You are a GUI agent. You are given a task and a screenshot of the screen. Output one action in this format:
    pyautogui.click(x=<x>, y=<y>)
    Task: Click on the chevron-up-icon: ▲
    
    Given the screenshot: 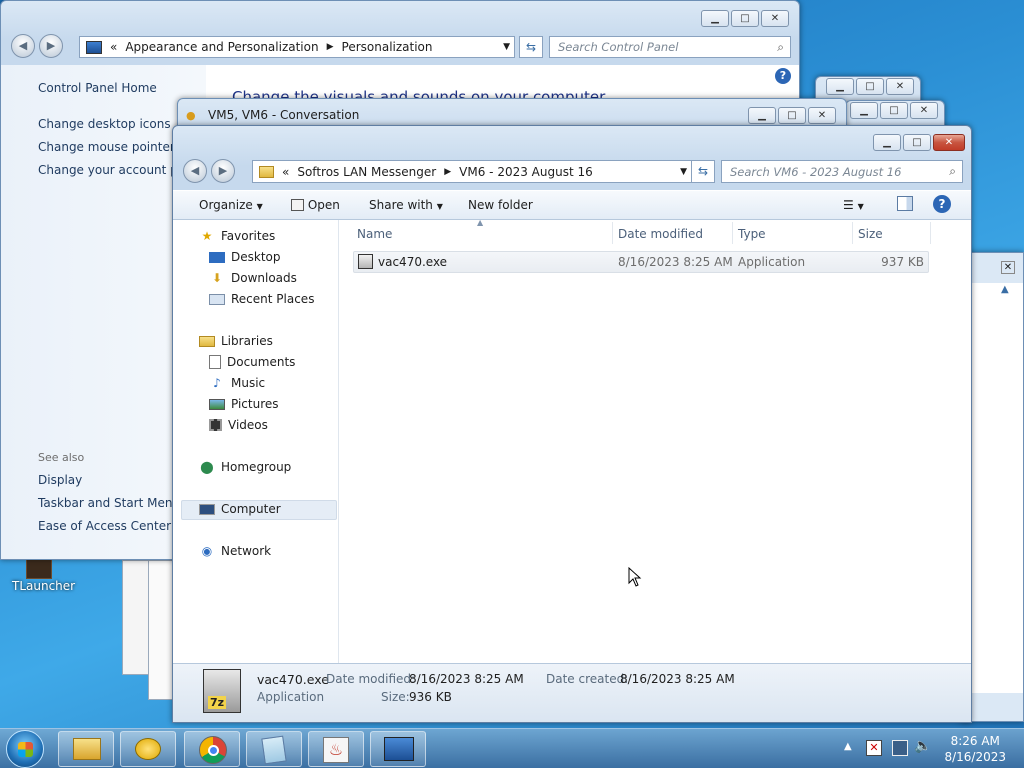 What is the action you would take?
    pyautogui.click(x=1005, y=289)
    